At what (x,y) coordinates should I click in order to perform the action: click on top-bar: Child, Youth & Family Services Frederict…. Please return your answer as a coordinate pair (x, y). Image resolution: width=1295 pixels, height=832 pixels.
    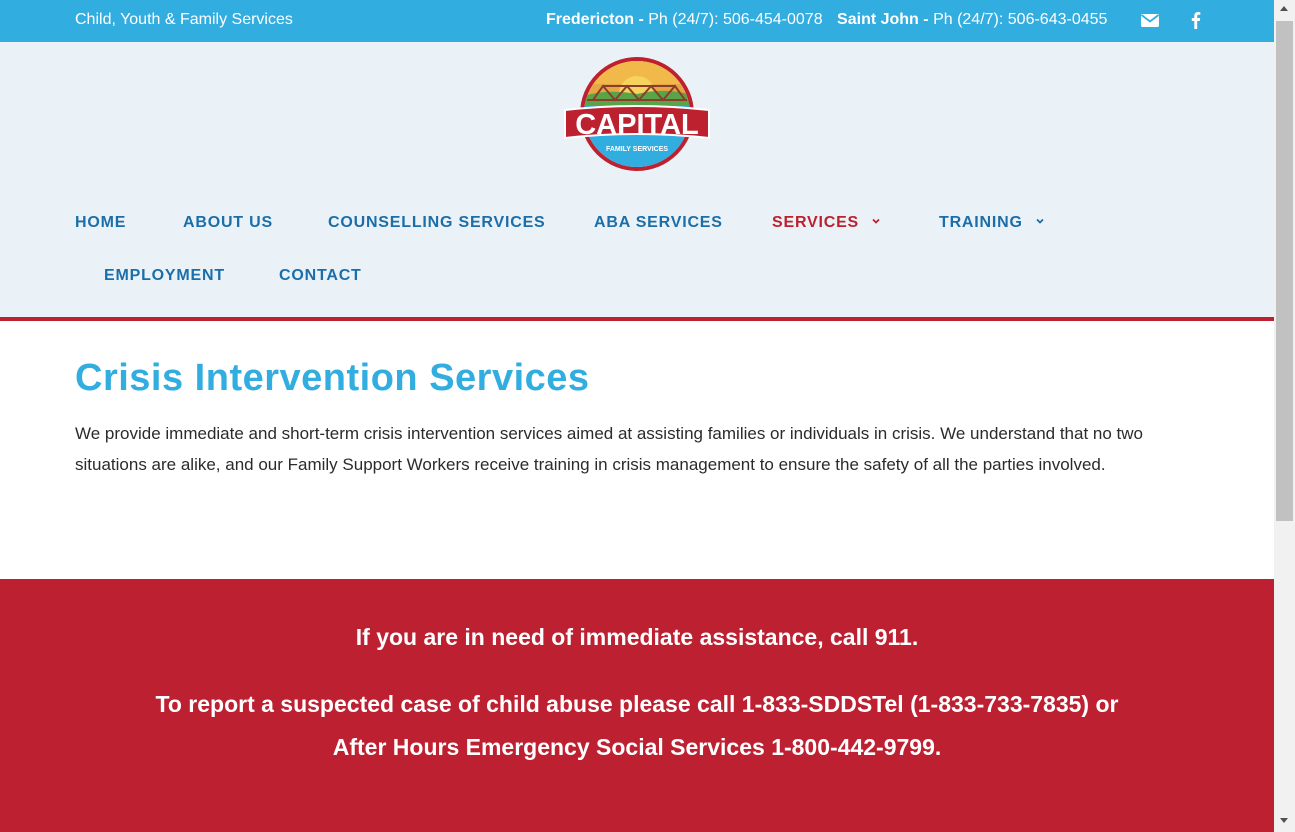
    Looking at the image, I should click on (637, 21).